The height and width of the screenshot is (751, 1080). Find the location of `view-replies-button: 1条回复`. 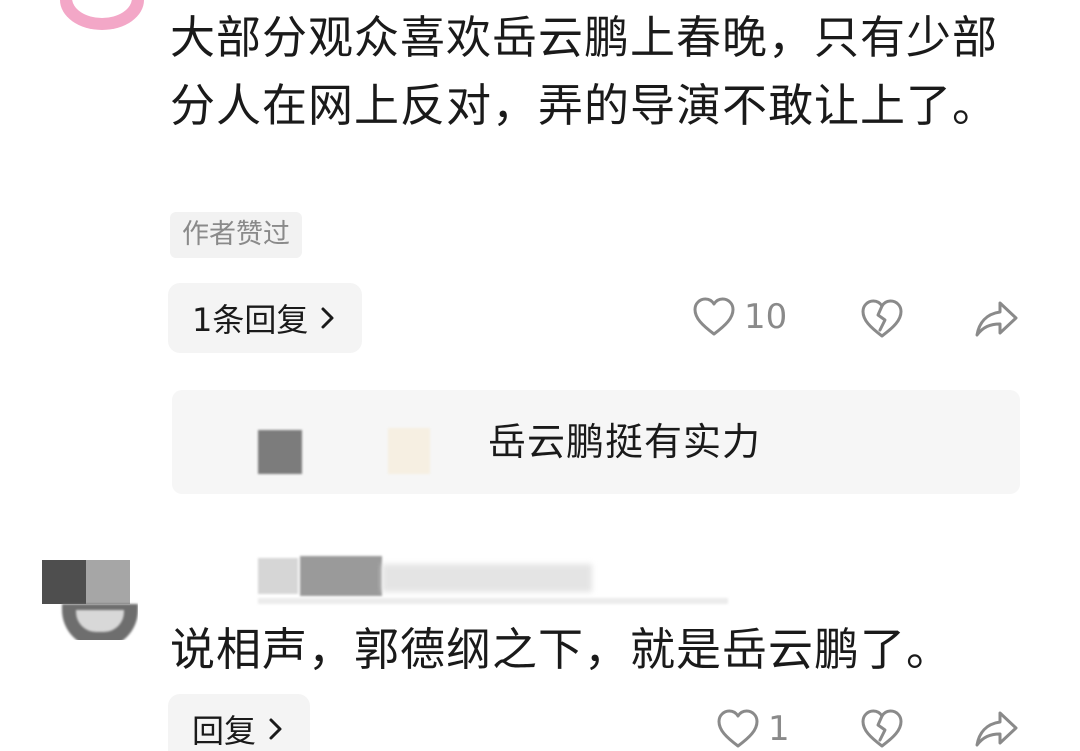

view-replies-button: 1条回复 is located at coordinates (265, 318).